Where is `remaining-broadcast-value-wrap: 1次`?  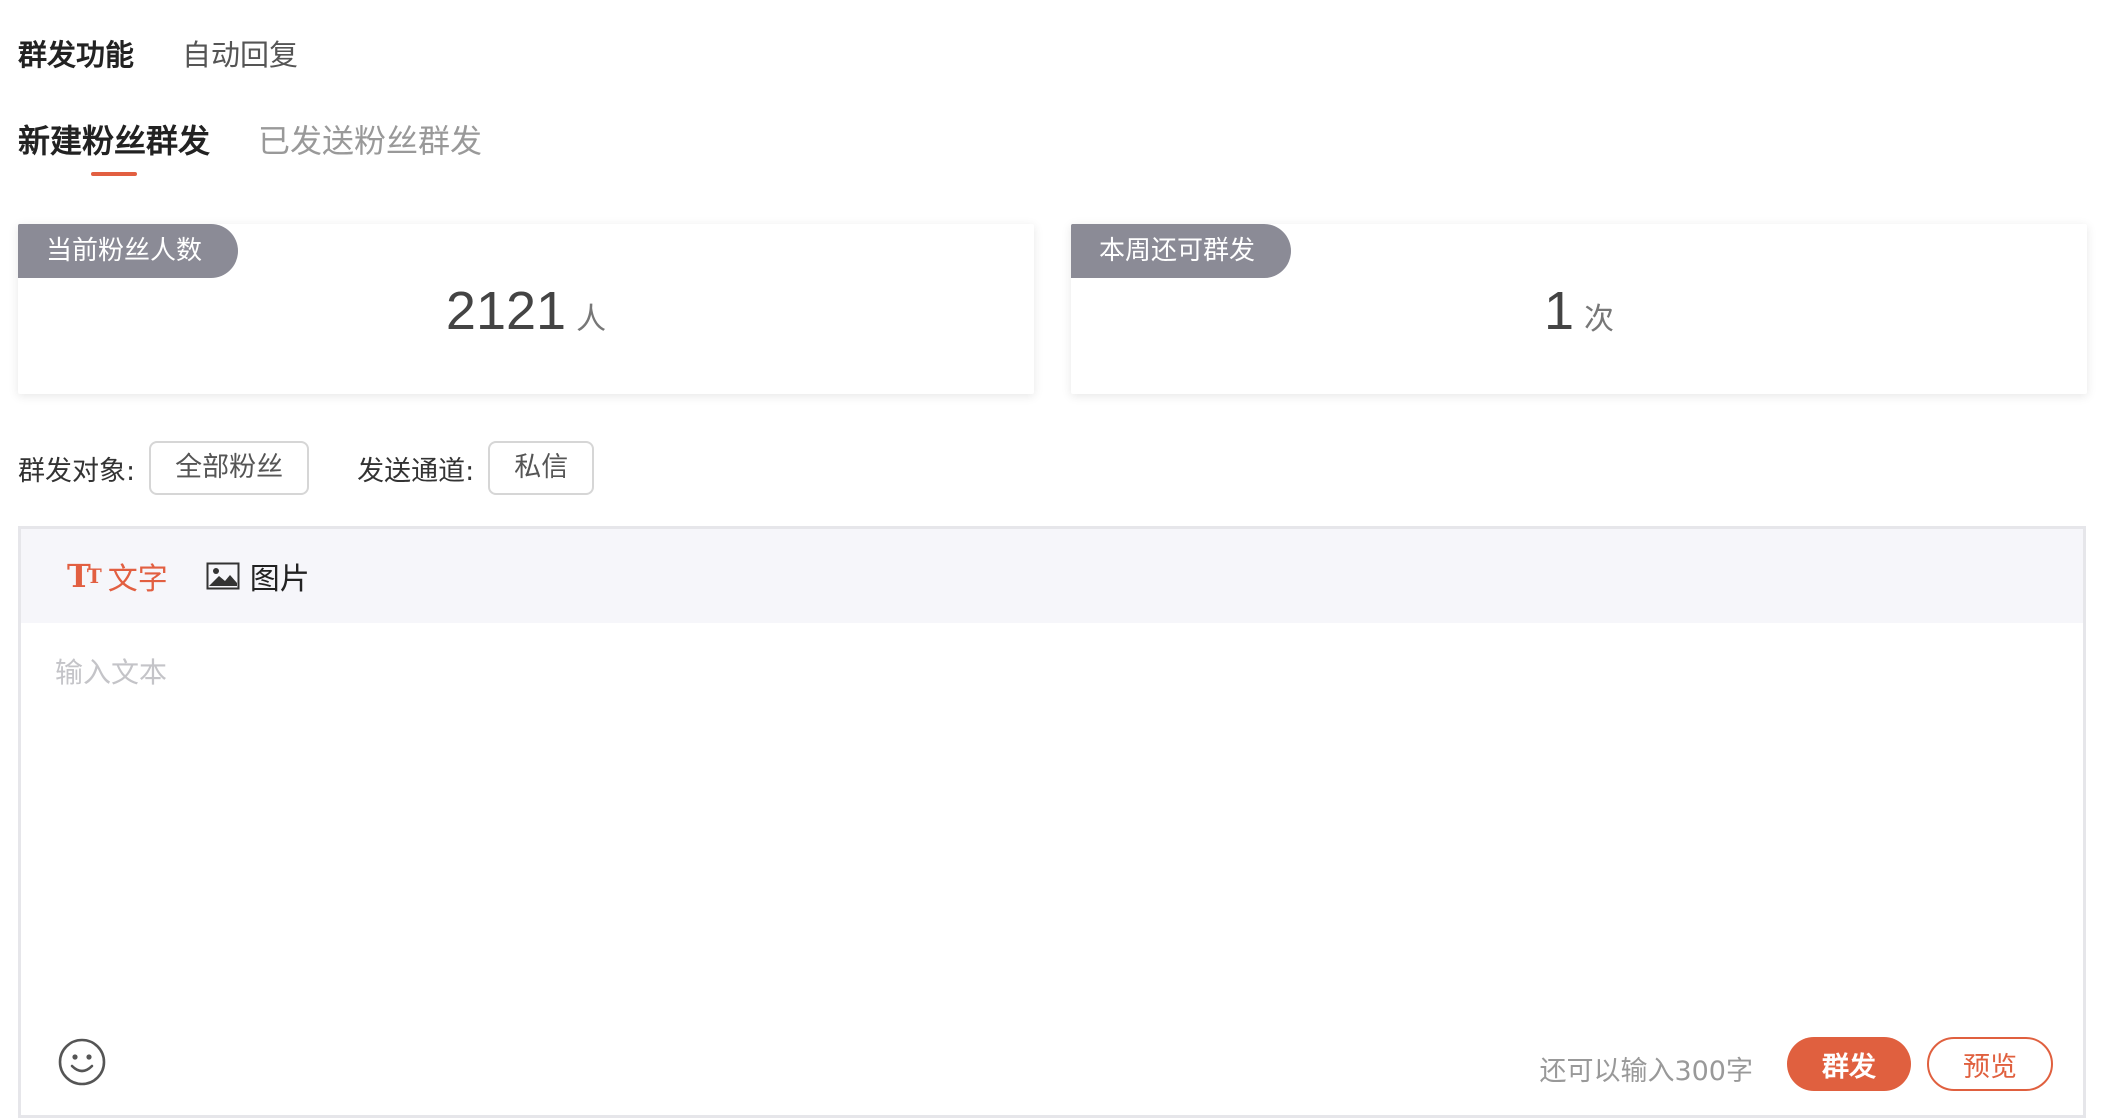
remaining-broadcast-value-wrap: 1次 is located at coordinates (1579, 311).